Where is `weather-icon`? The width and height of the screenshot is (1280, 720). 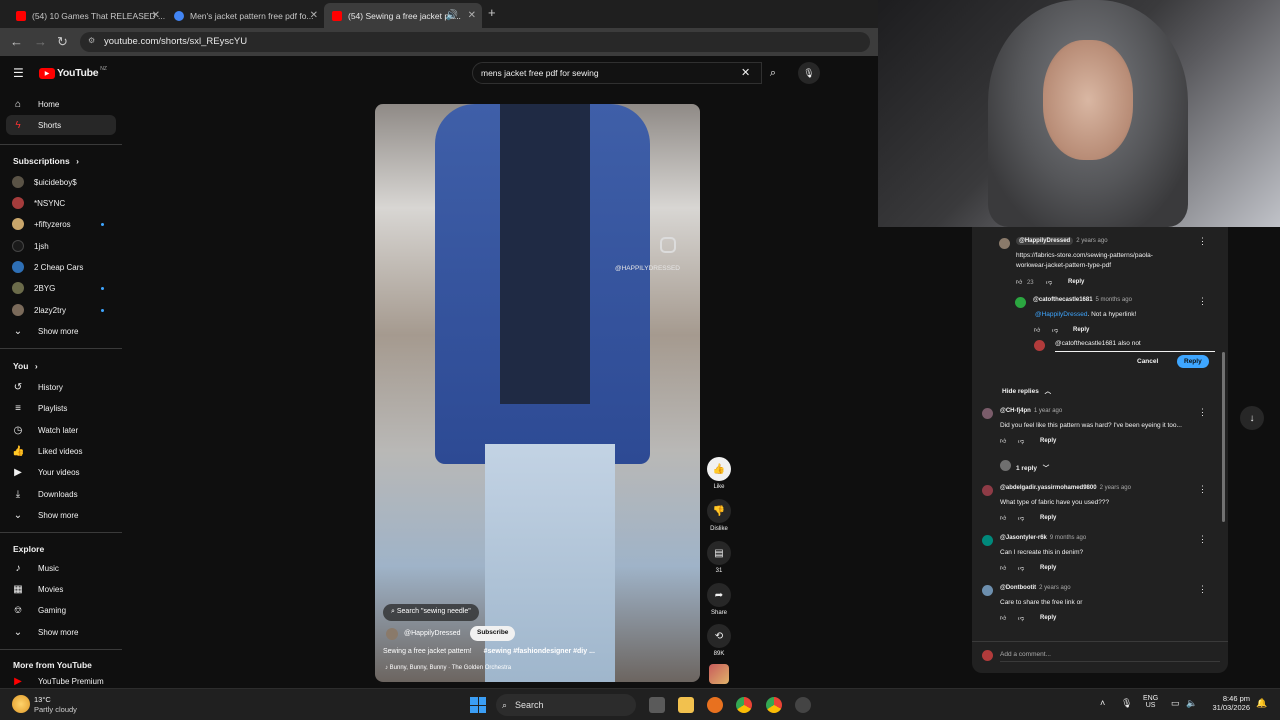
weather-icon is located at coordinates (21, 704).